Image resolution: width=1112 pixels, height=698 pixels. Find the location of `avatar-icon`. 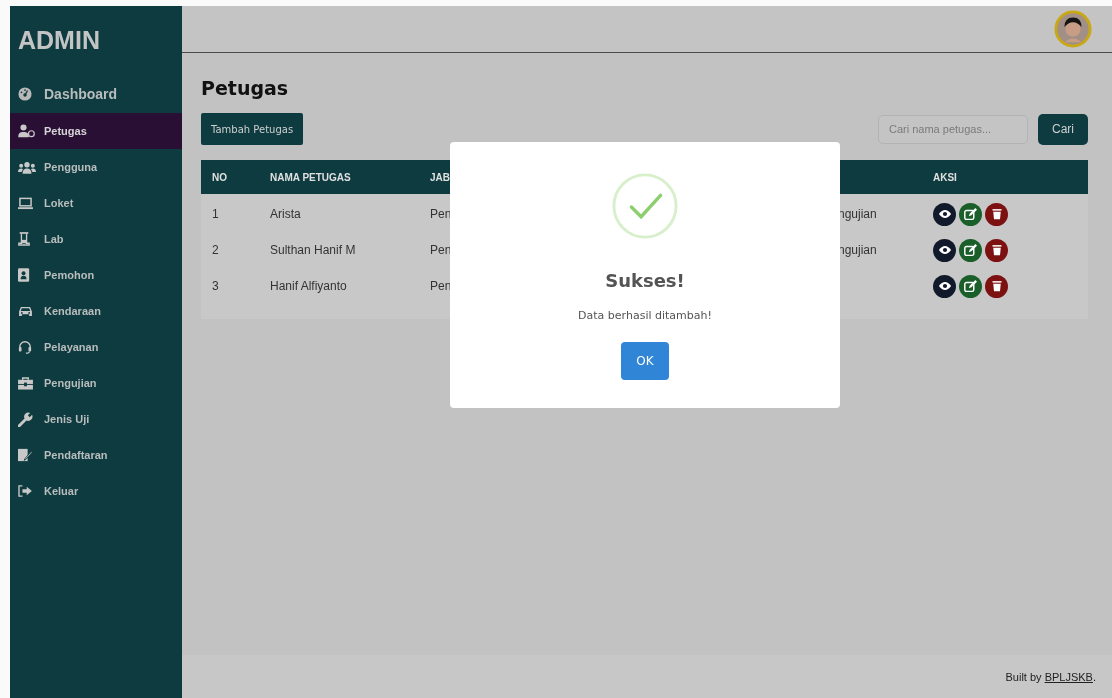

avatar-icon is located at coordinates (1073, 29).